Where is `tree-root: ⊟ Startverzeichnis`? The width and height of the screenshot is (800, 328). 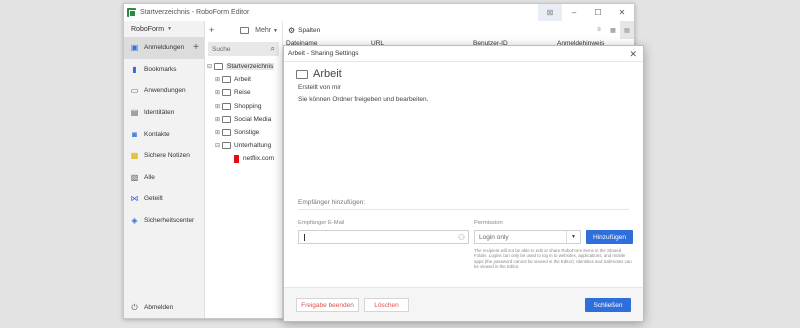
tree-root: ⊟ Startverzeichnis is located at coordinates (243, 66).